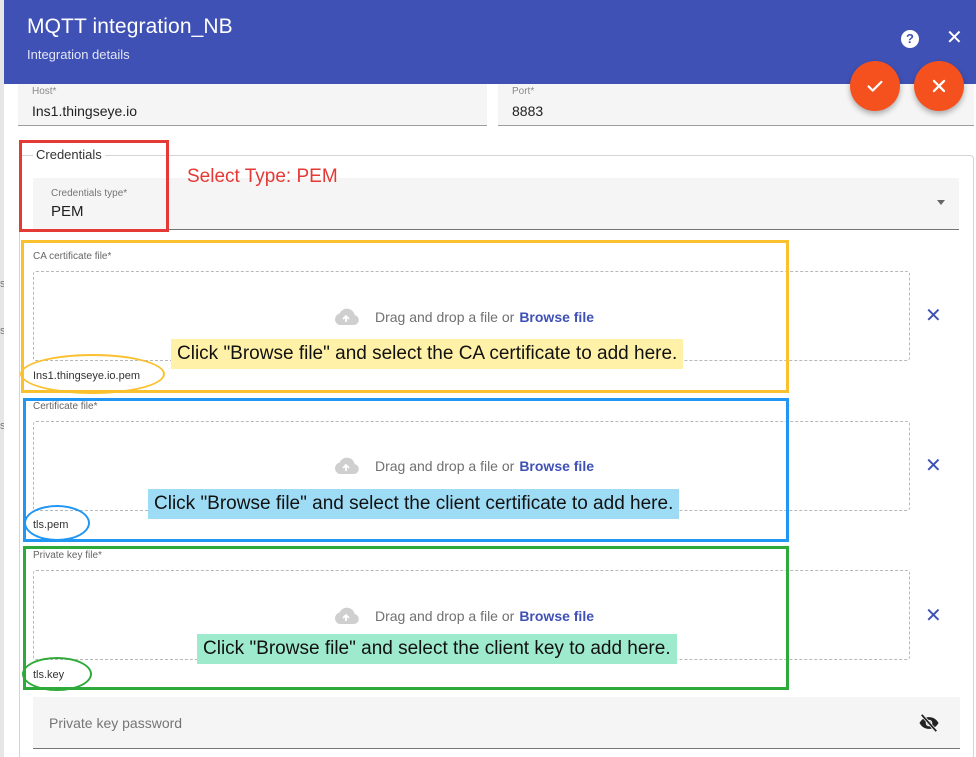 This screenshot has width=976, height=757. Describe the element at coordinates (85, 111) in the screenshot. I see `host-value: Ins1.thingseye.io` at that location.